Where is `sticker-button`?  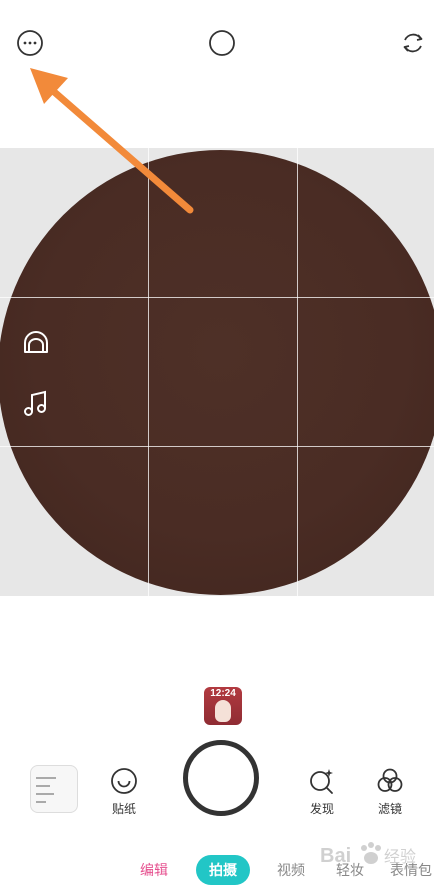
sticker-button is located at coordinates (124, 781).